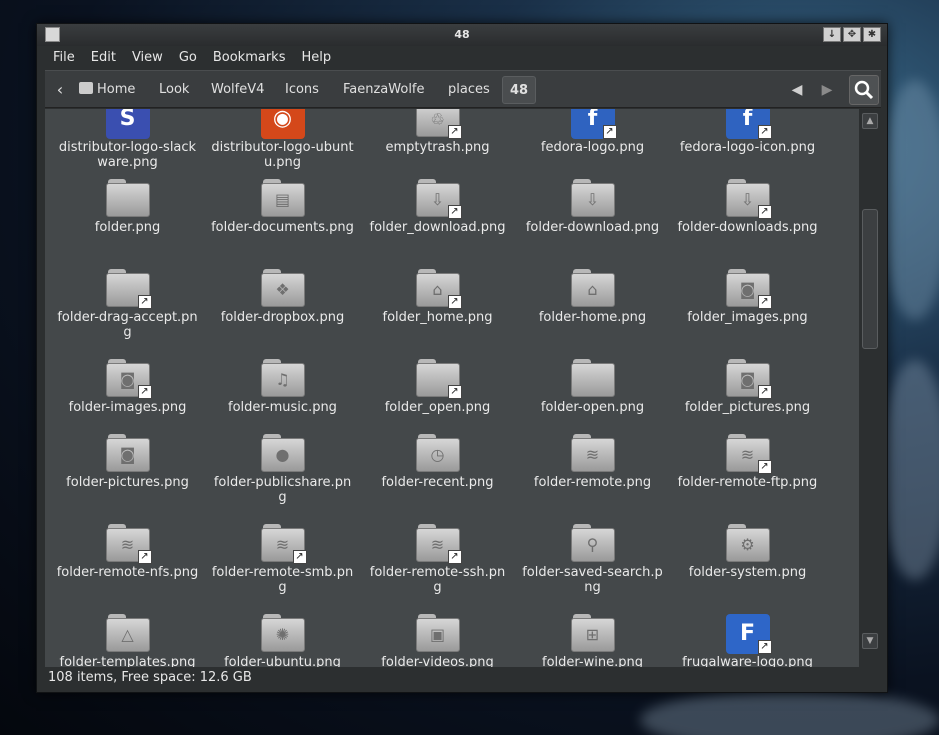 The image size is (939, 735). I want to click on file-item: ≋ ↗ folder-remote-ftp.png, so click(747, 462).